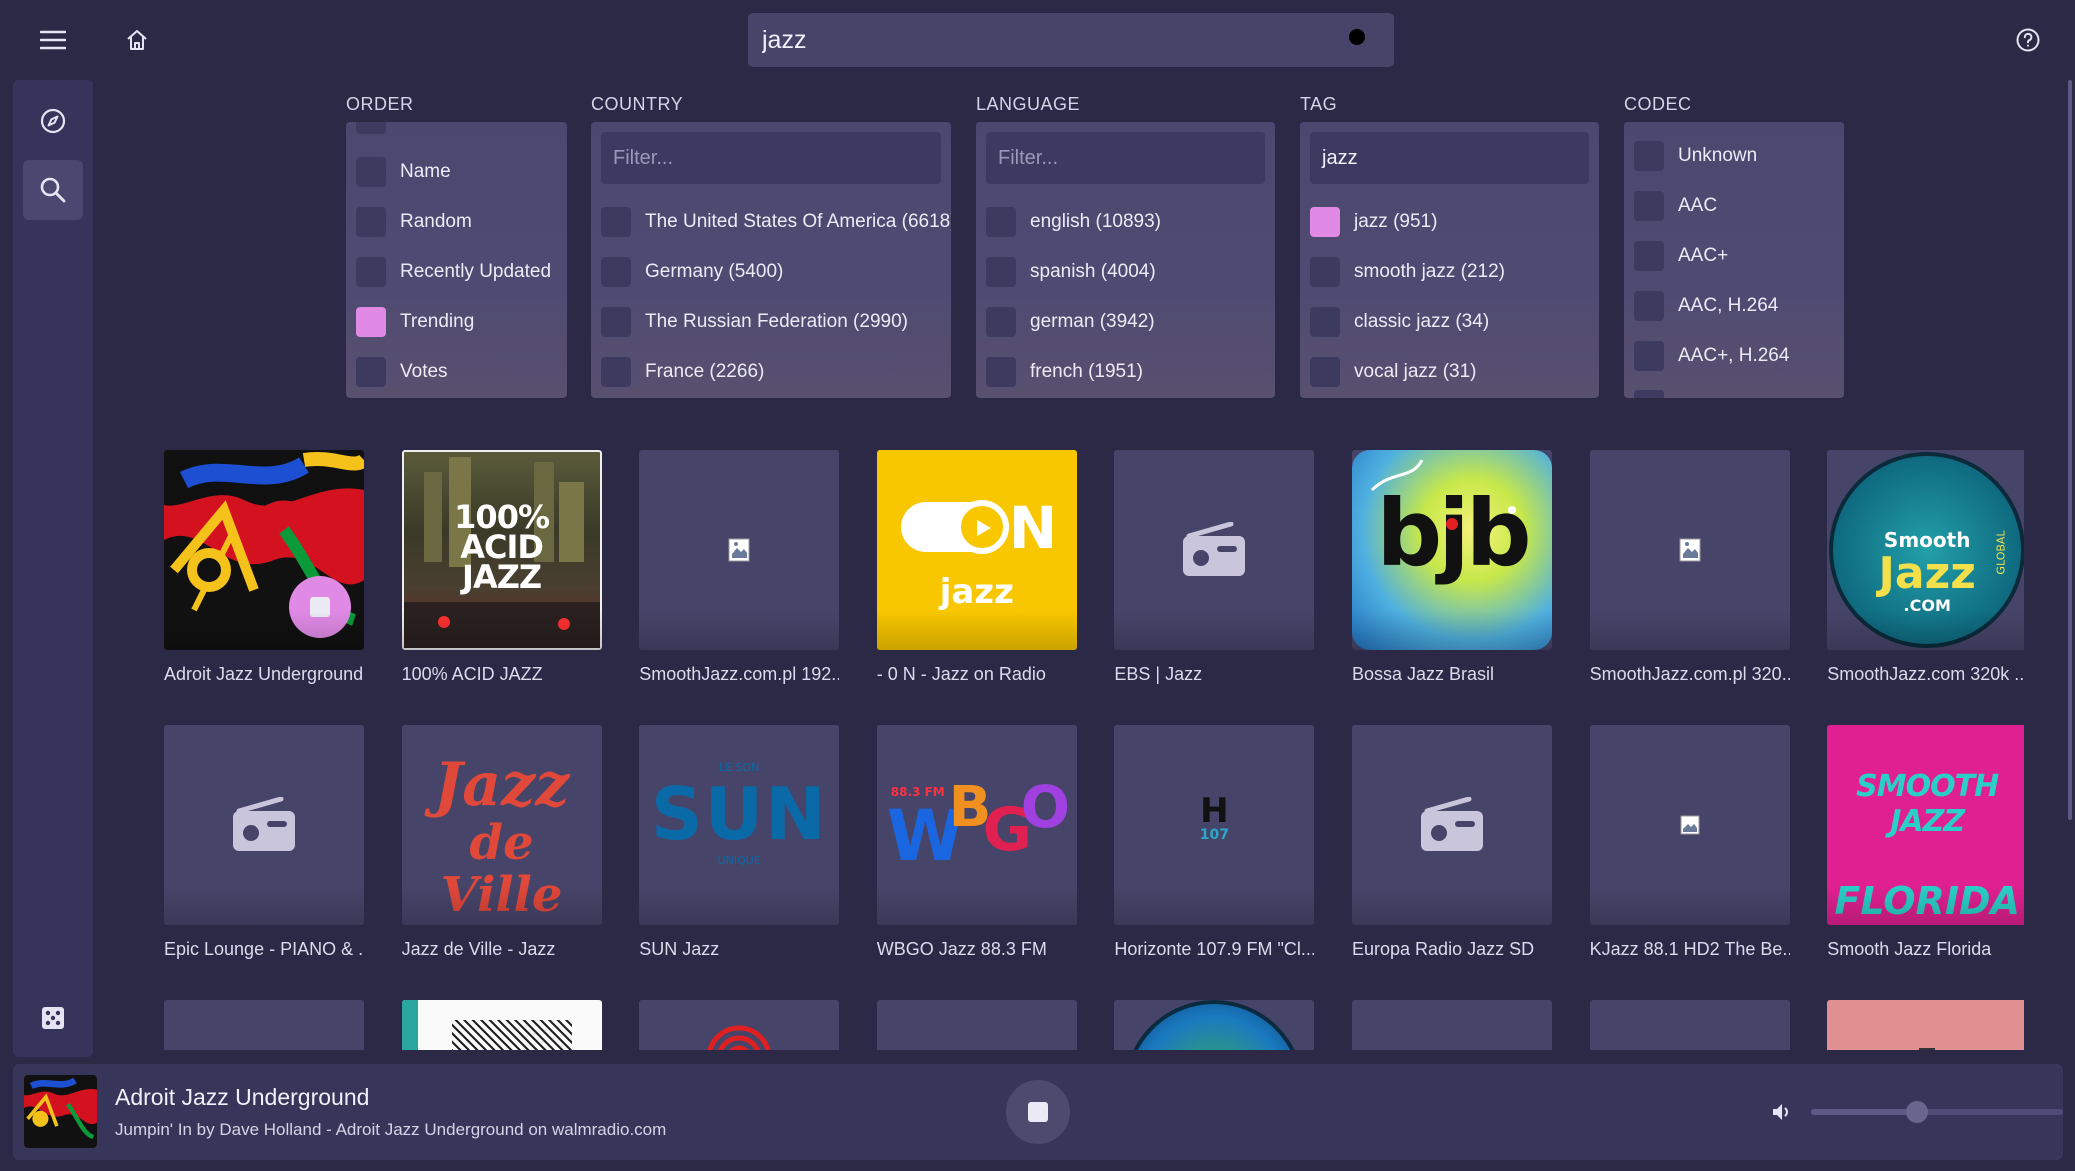 The width and height of the screenshot is (2075, 1171). I want to click on station-card: bjb Bossa Jazz Brasil, so click(1452, 567).